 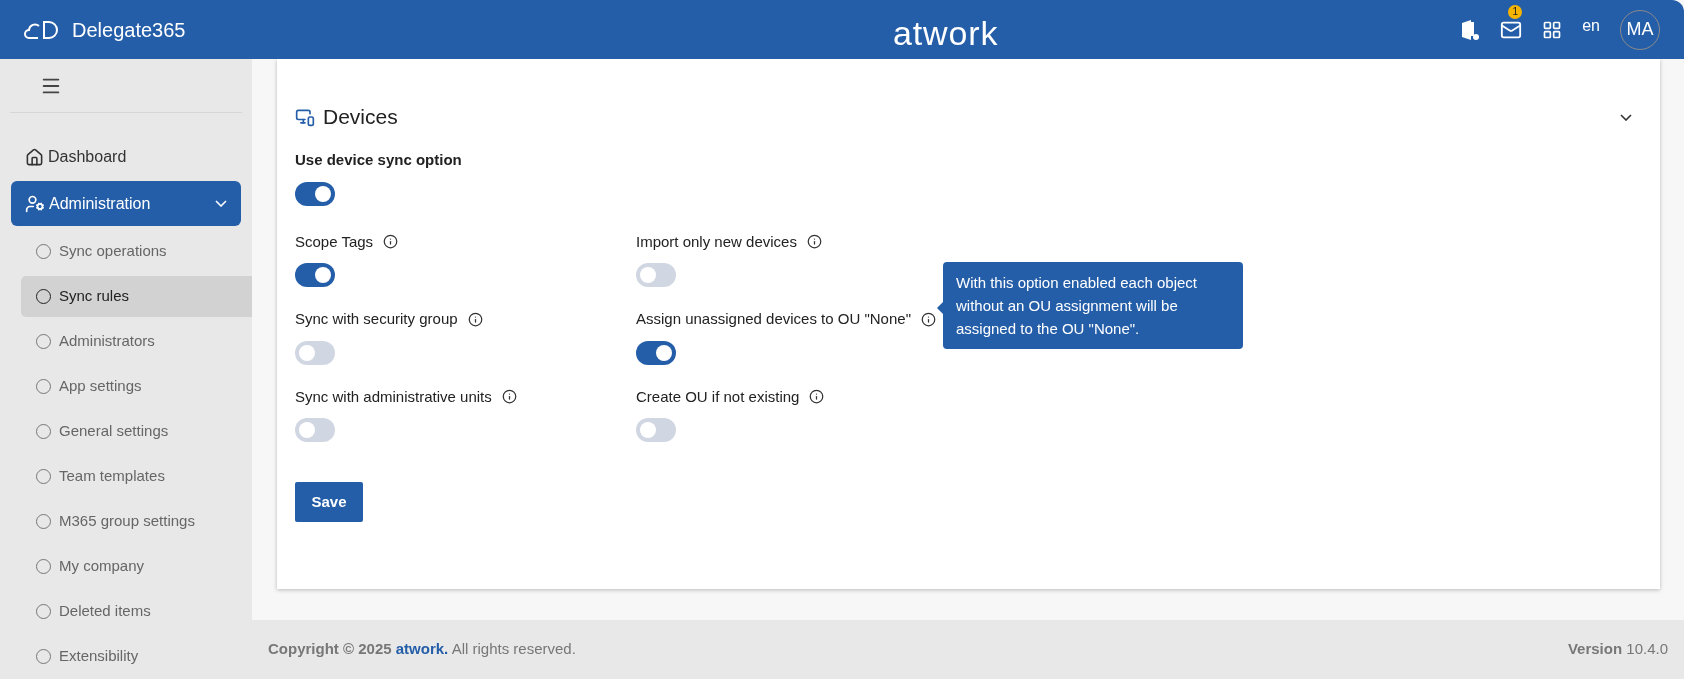 I want to click on sidebar-item: Extensibility, so click(x=136, y=656).